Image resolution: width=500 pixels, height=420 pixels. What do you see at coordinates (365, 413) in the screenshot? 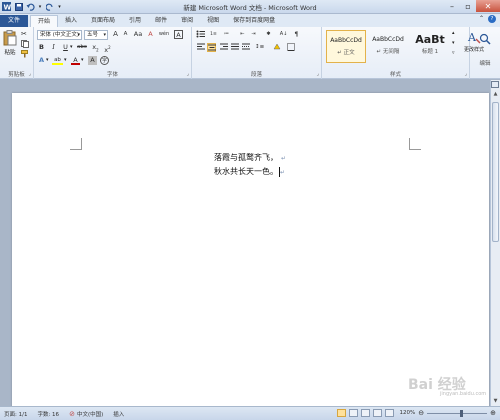
I see `web-layout-view-button` at bounding box center [365, 413].